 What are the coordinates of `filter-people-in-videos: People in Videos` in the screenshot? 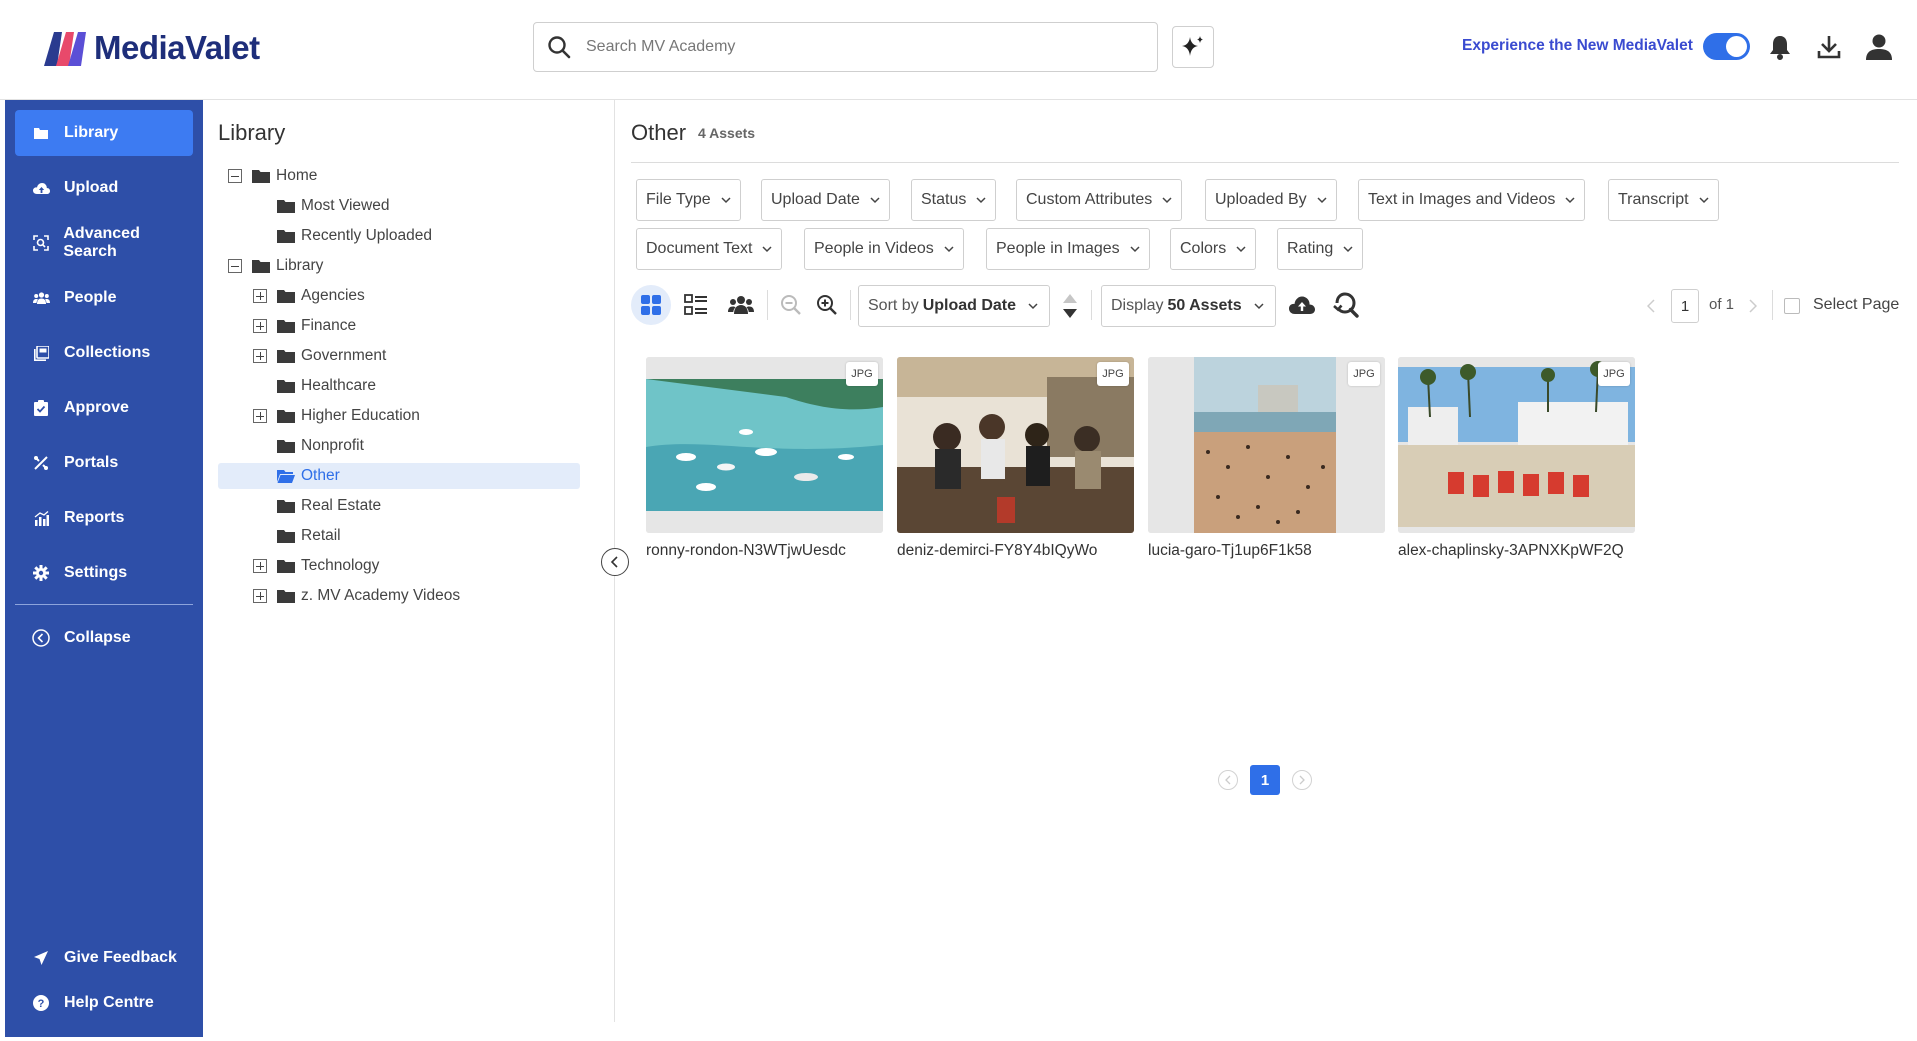 It's located at (884, 249).